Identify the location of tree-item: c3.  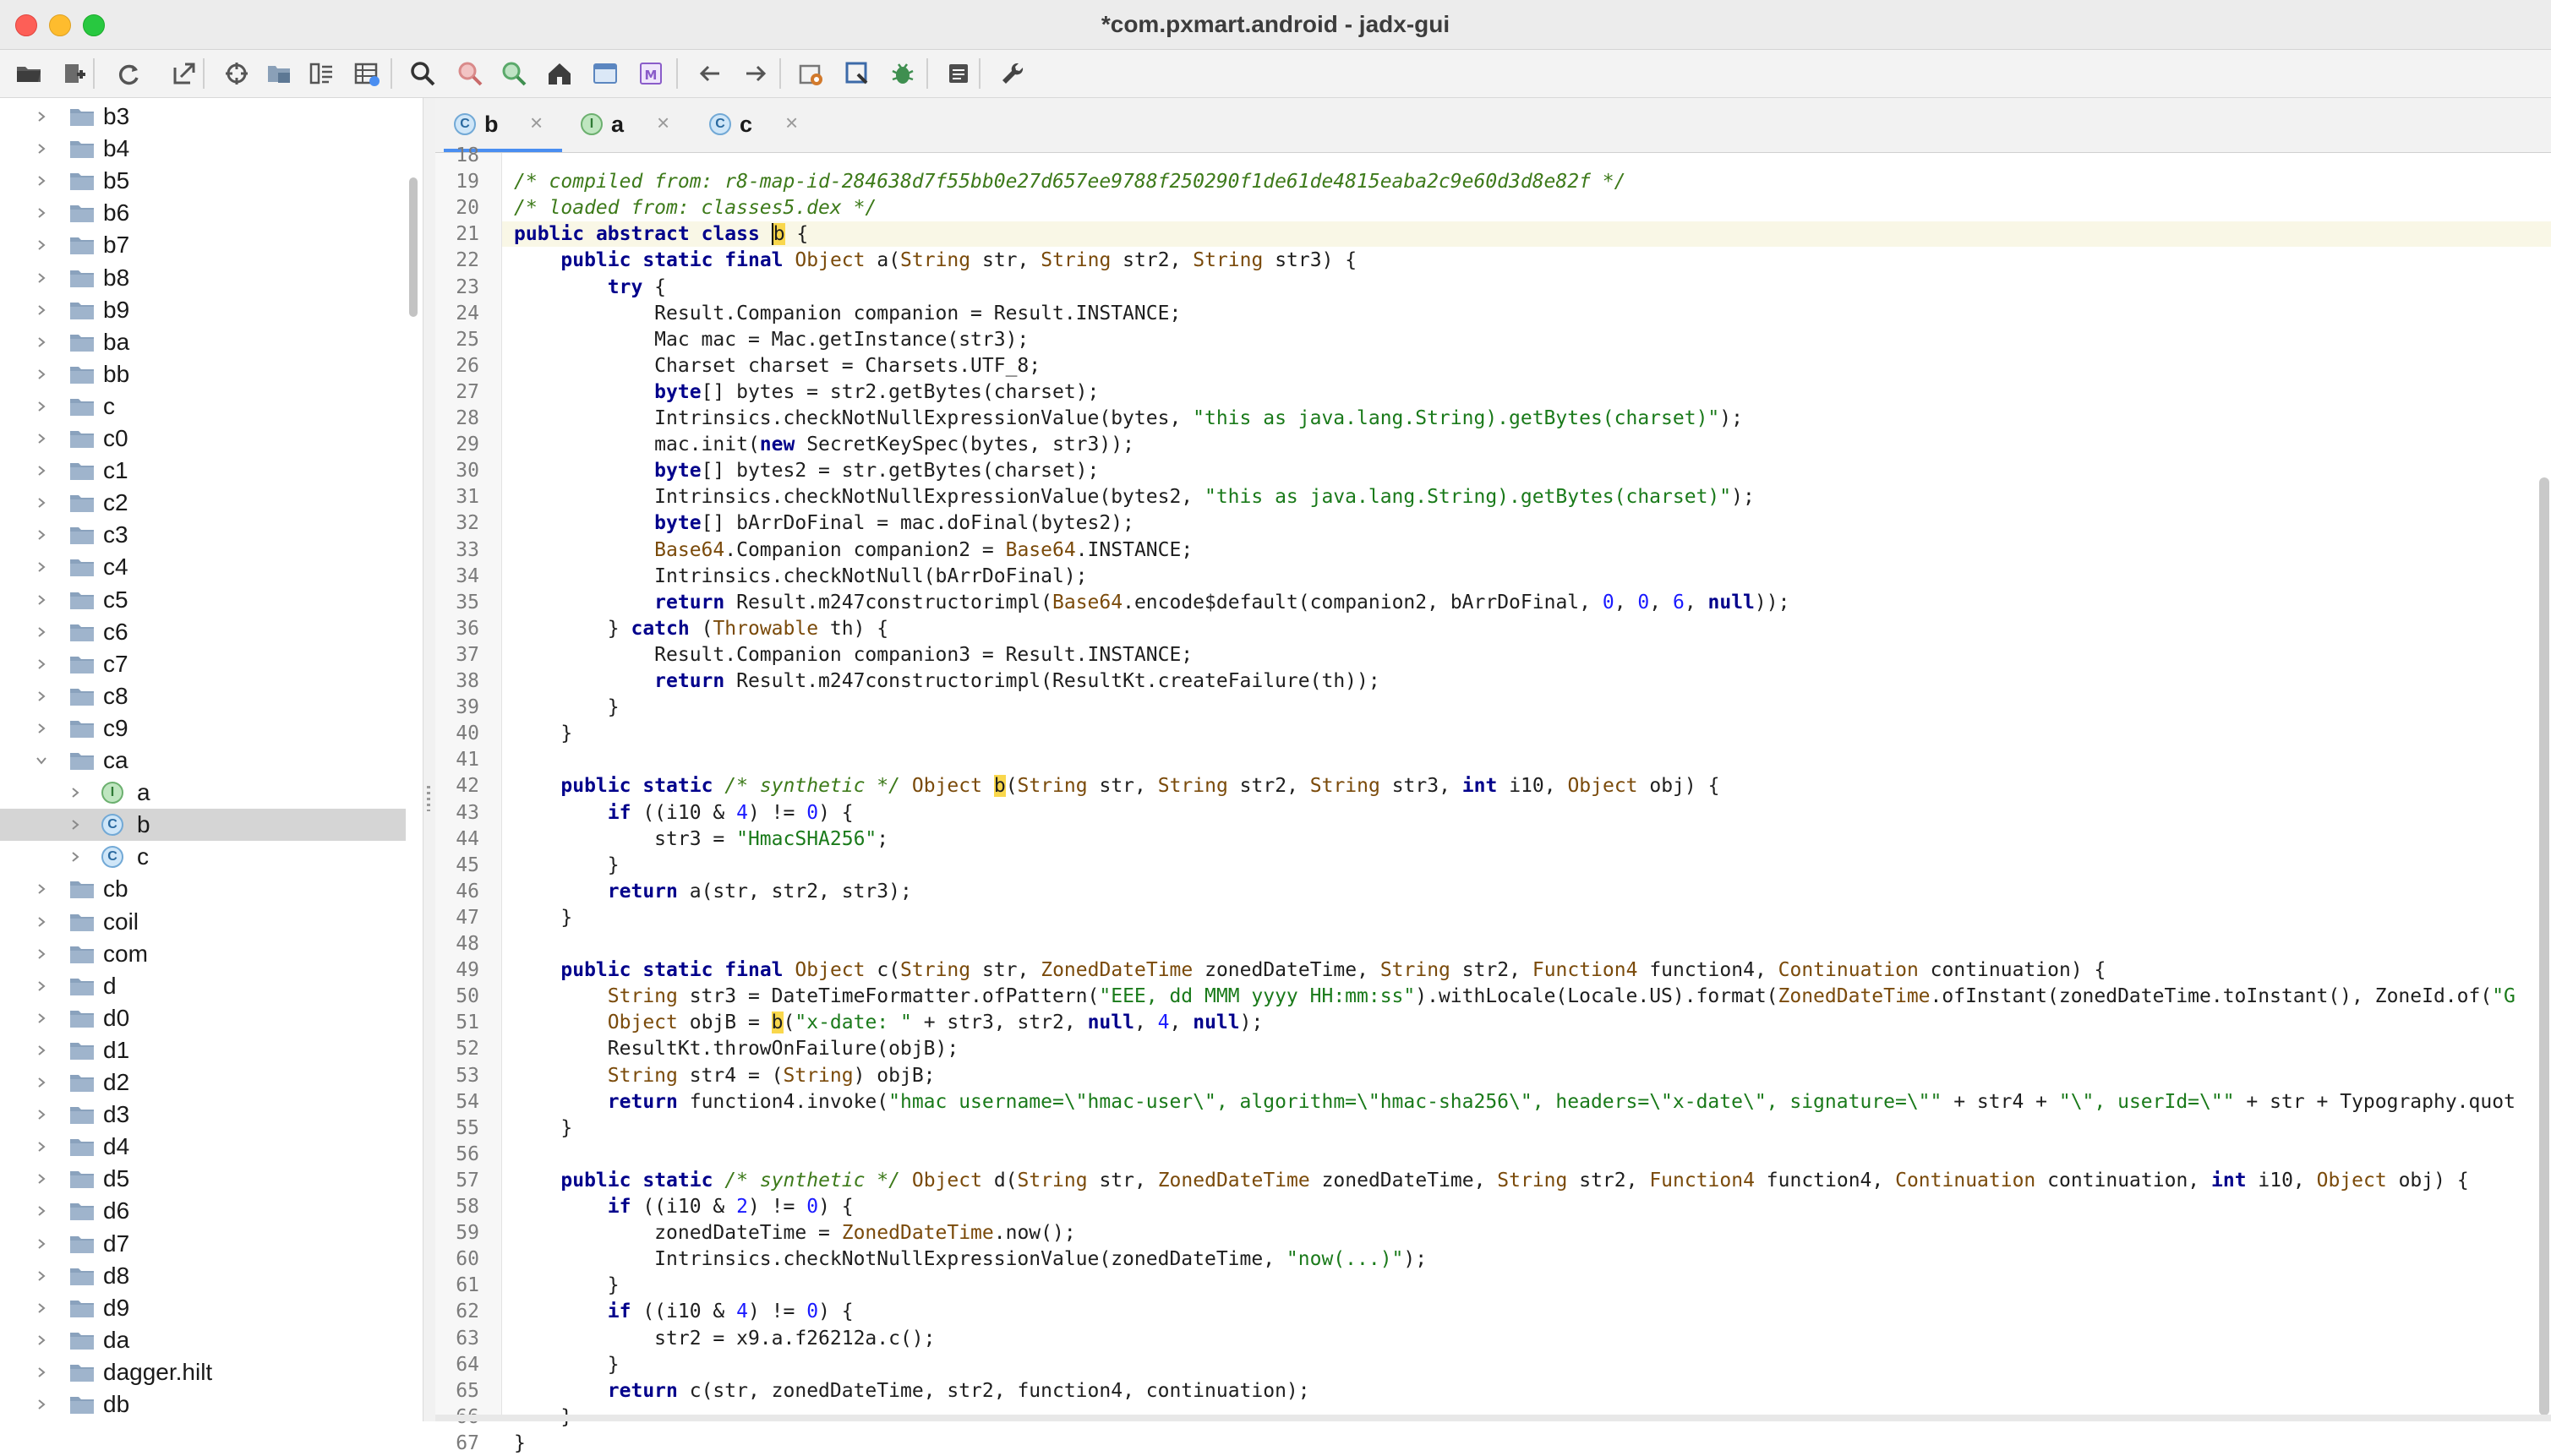
(203, 535).